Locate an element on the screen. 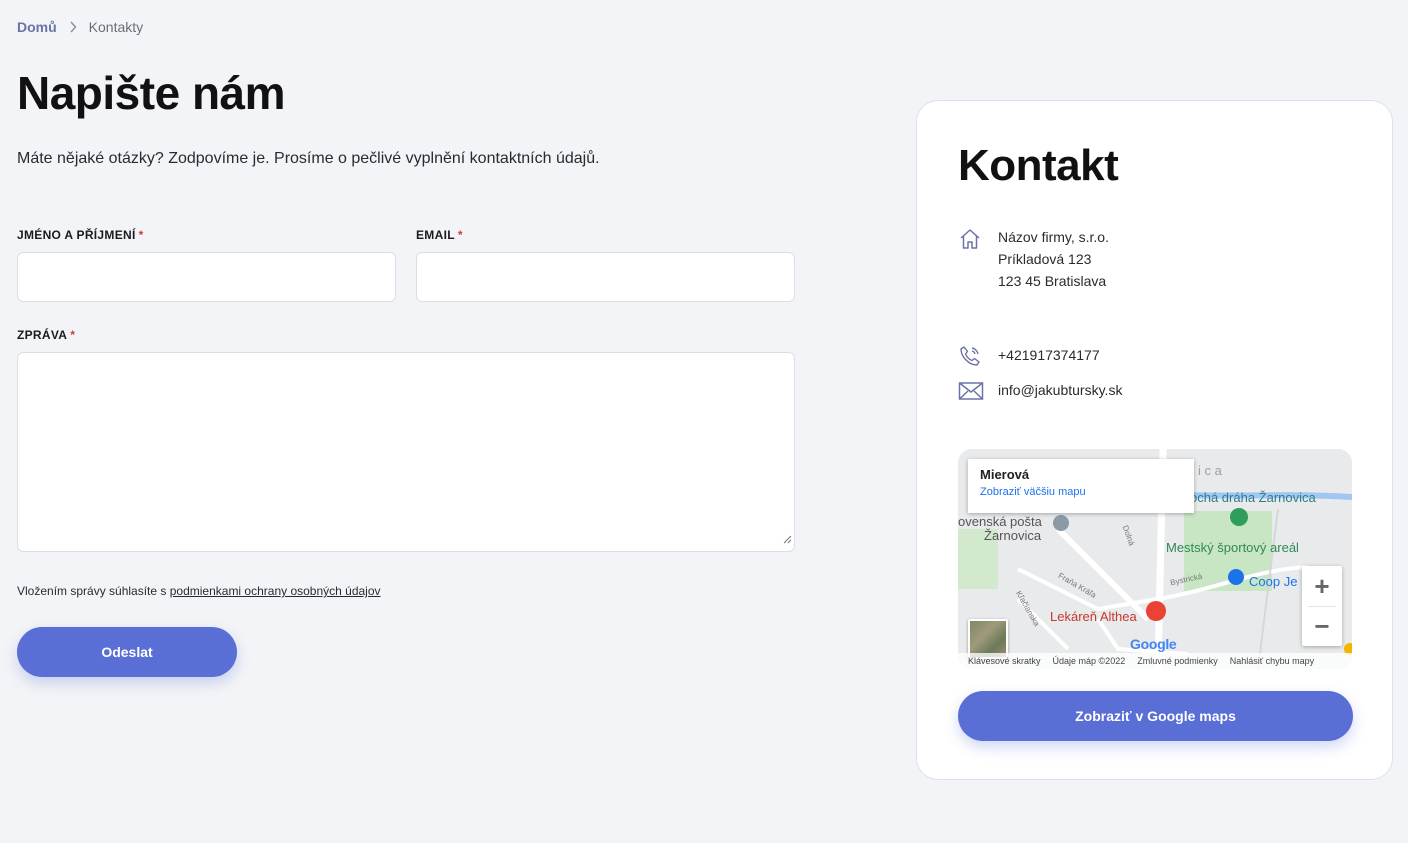 The height and width of the screenshot is (843, 1408). city-address: 123 45 Bratislava is located at coordinates (1052, 281).